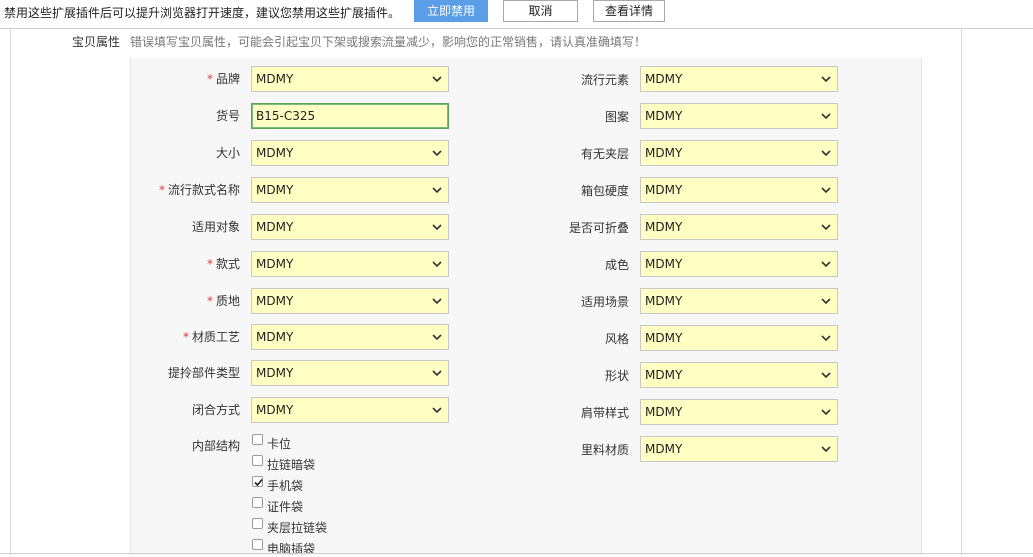  I want to click on field-label-shape: 形状, so click(616, 376).